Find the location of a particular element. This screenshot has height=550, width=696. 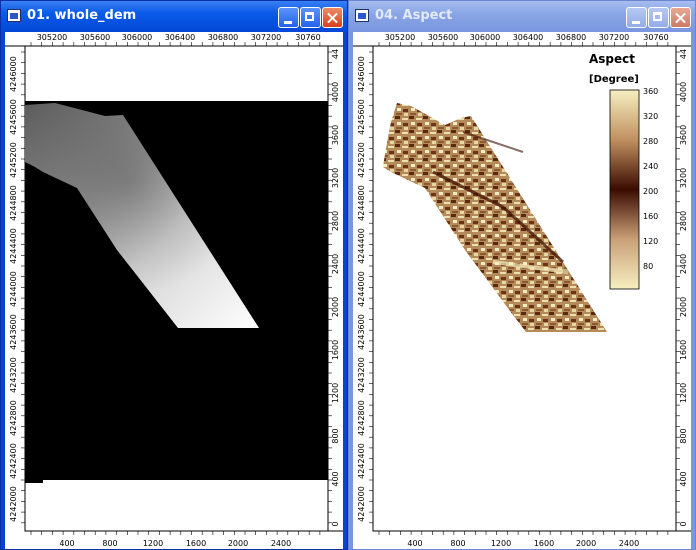

window-title: 01. whole_dem is located at coordinates (82, 15).